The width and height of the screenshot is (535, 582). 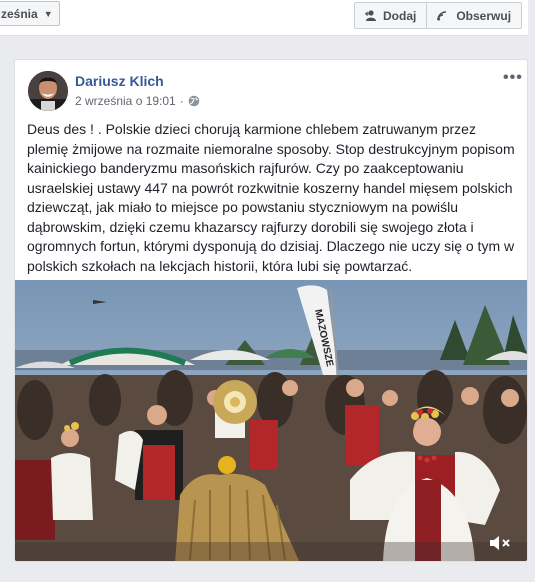 I want to click on follow-button: Obserwuj, so click(x=473, y=15).